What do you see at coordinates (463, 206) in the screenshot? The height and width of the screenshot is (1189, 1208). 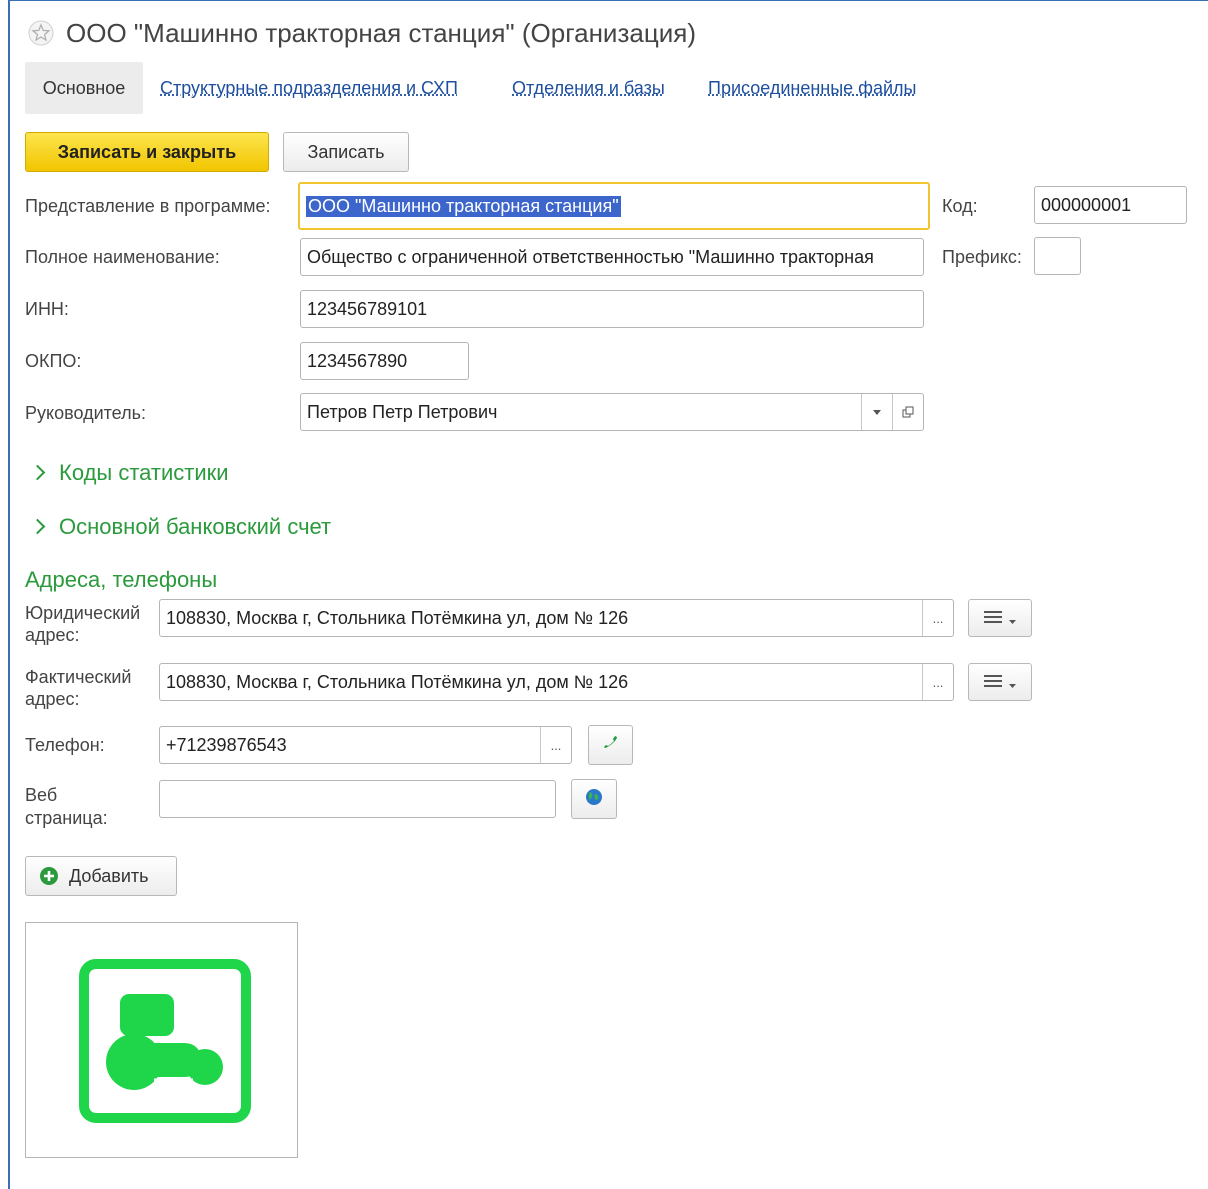 I see `presentation-input-value: ООО "Машинно тракторная станция"` at bounding box center [463, 206].